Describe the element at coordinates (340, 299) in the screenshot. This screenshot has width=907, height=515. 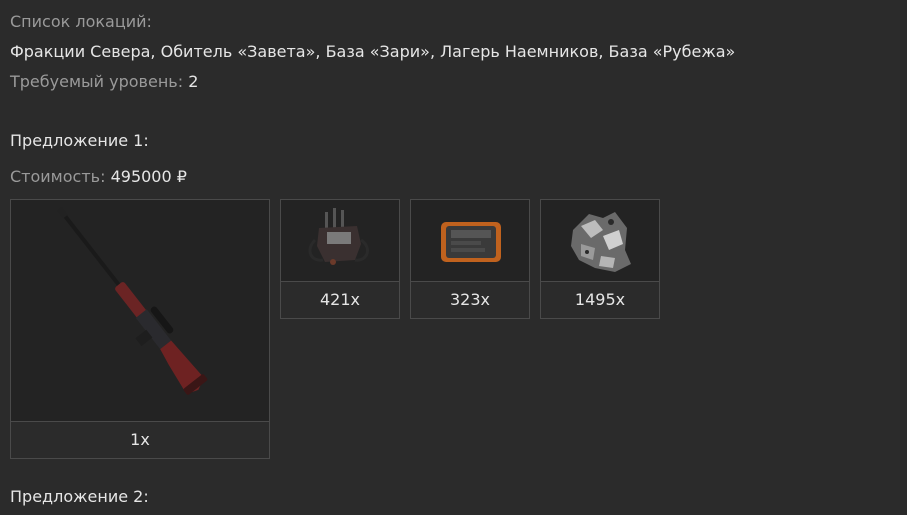
I see `required-item-qty-1: 421x` at that location.